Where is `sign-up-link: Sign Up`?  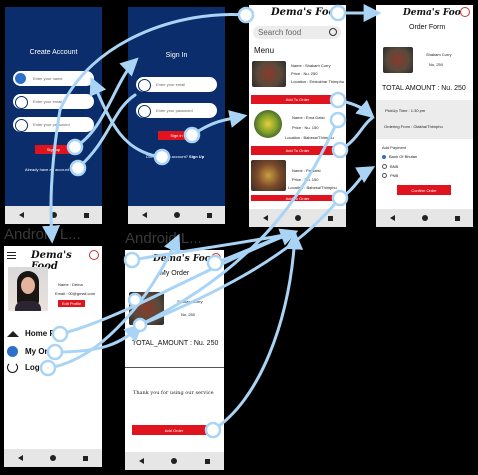
sign-up-link: Sign Up is located at coordinates (196, 156).